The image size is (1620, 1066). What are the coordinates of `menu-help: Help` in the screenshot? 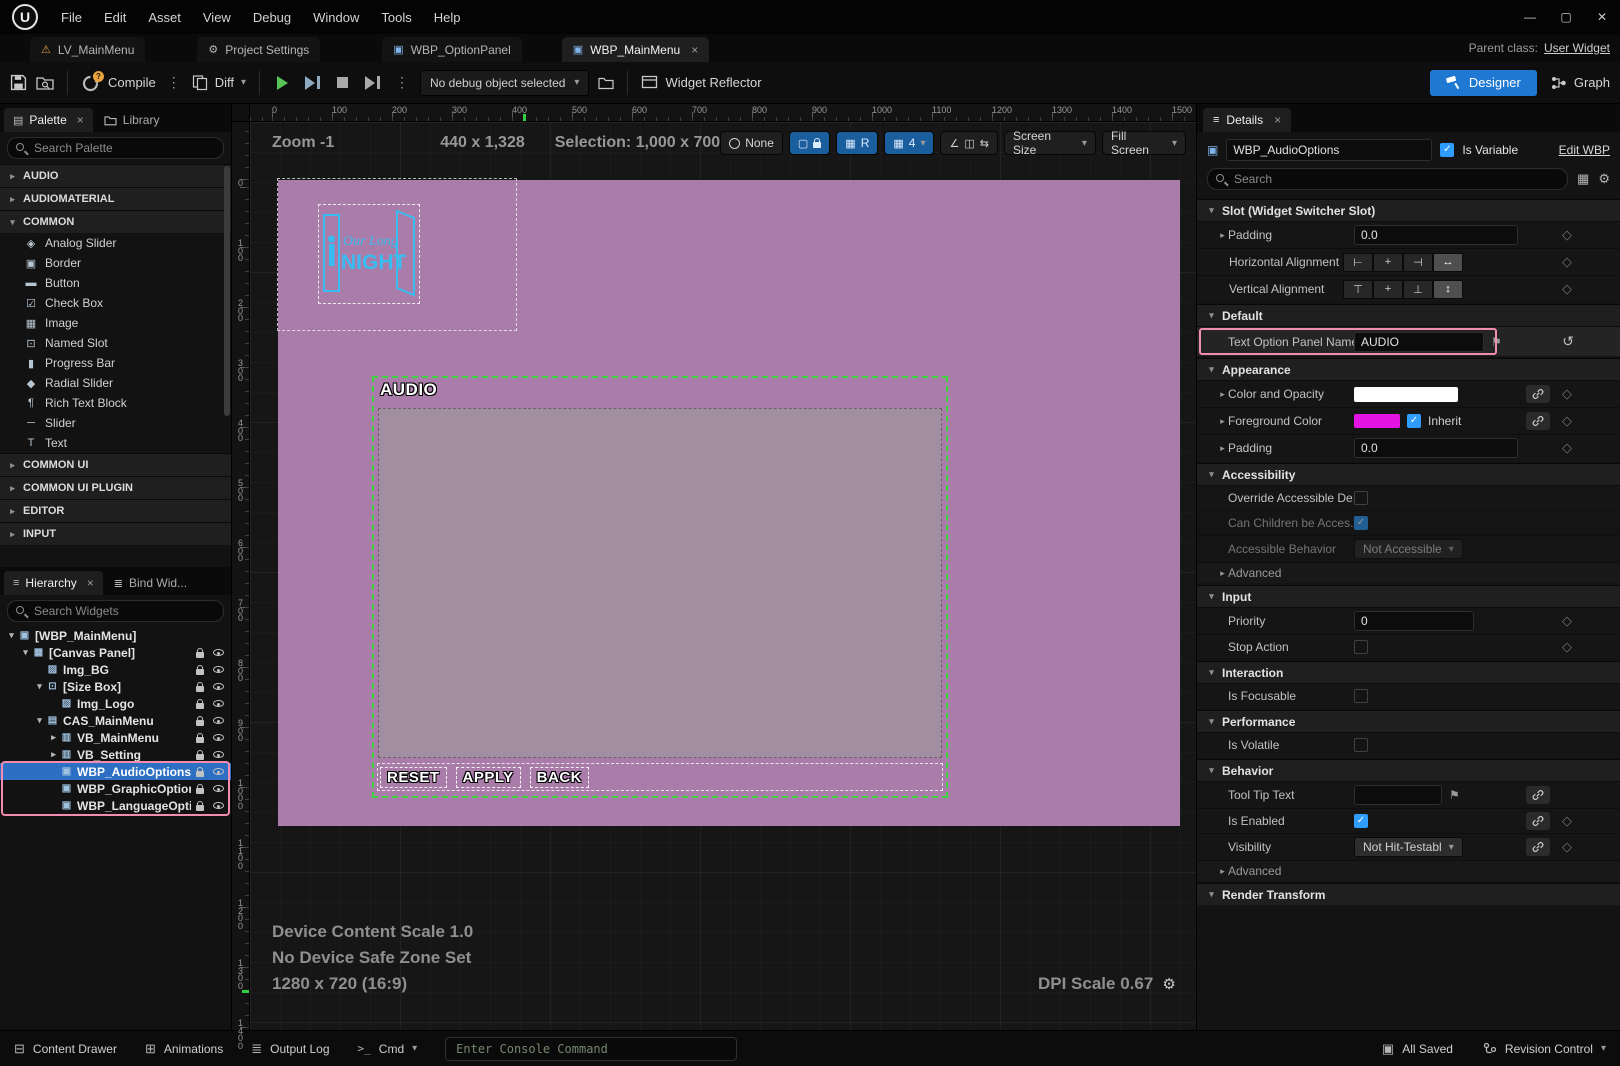 It's located at (447, 17).